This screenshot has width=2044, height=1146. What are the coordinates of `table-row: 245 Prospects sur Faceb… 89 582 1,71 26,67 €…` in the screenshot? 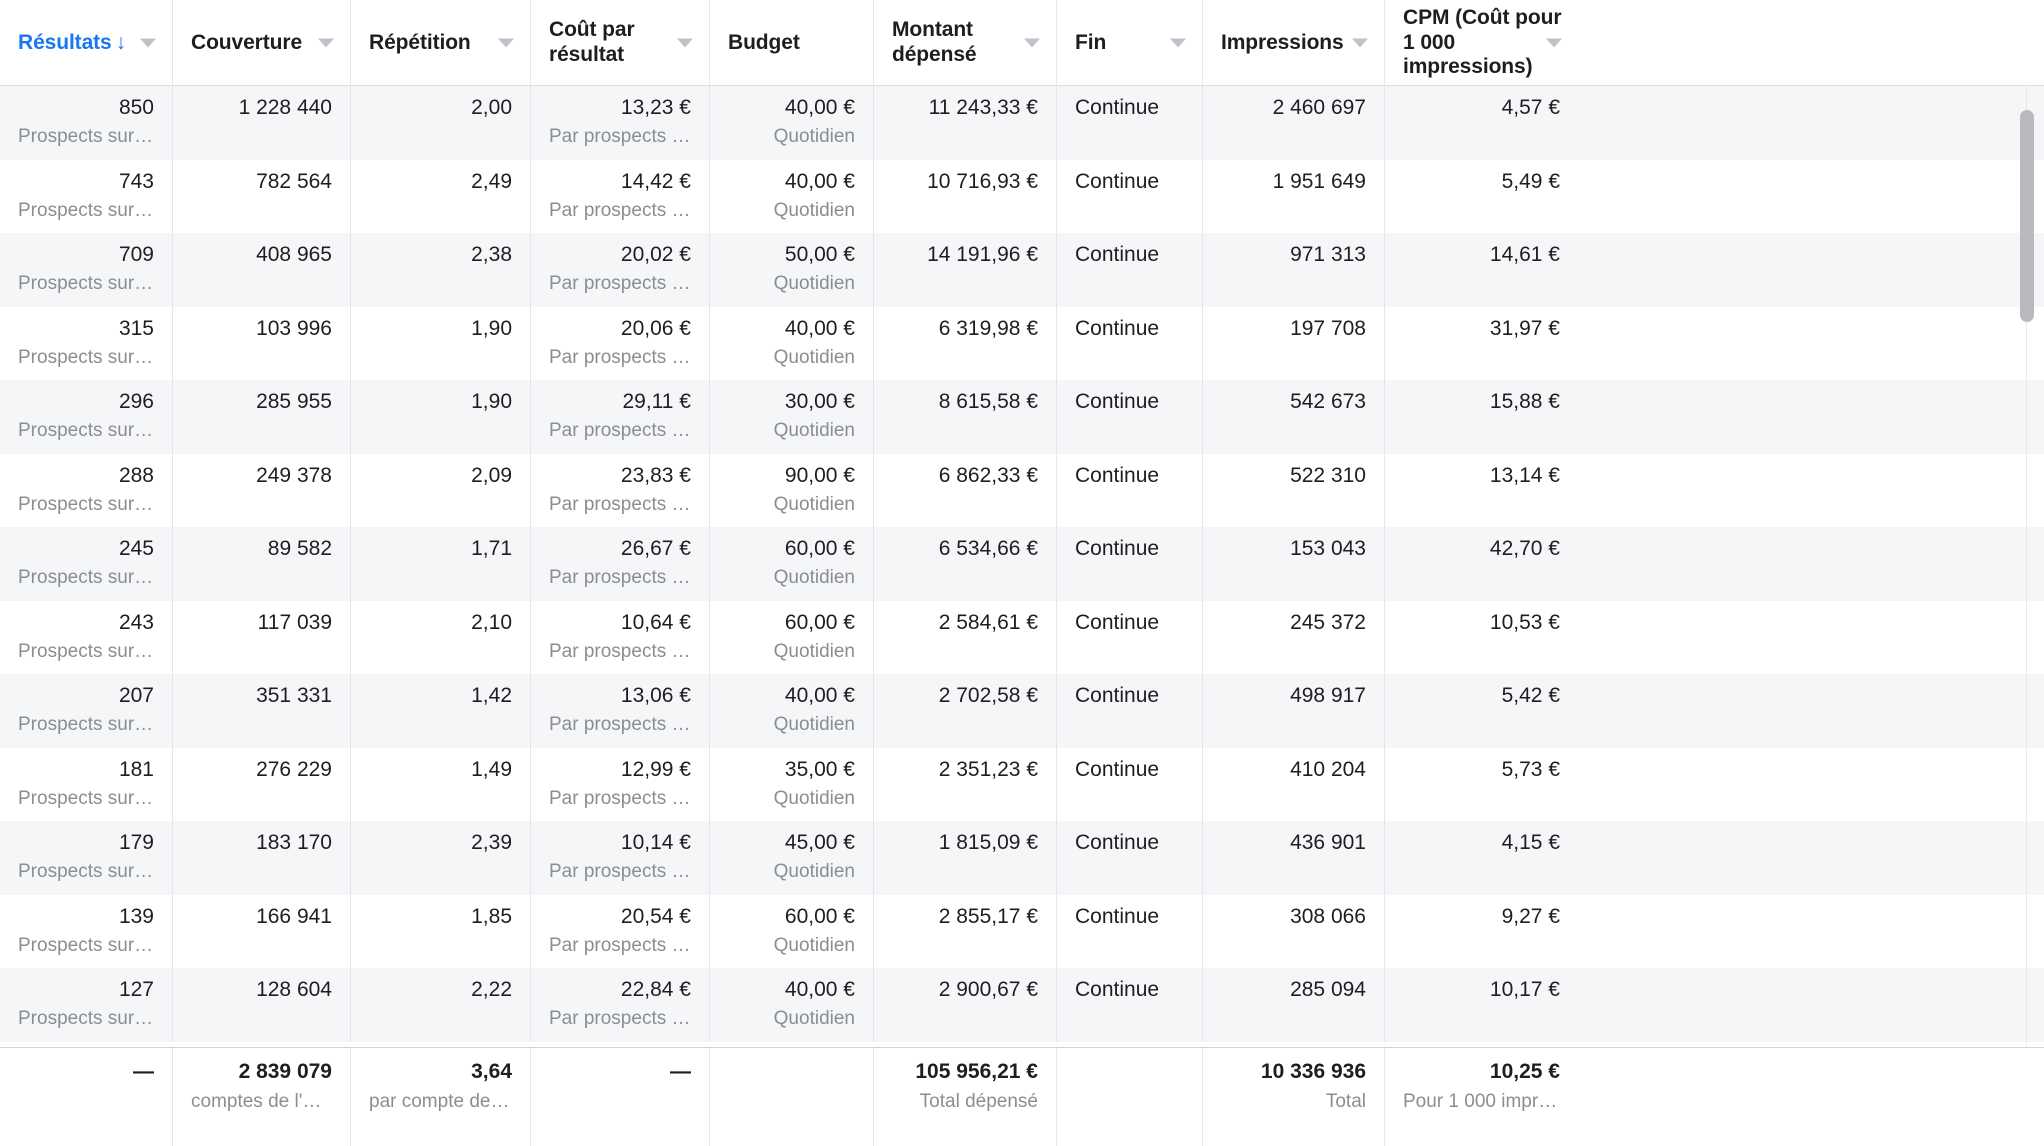 It's located at (1022, 564).